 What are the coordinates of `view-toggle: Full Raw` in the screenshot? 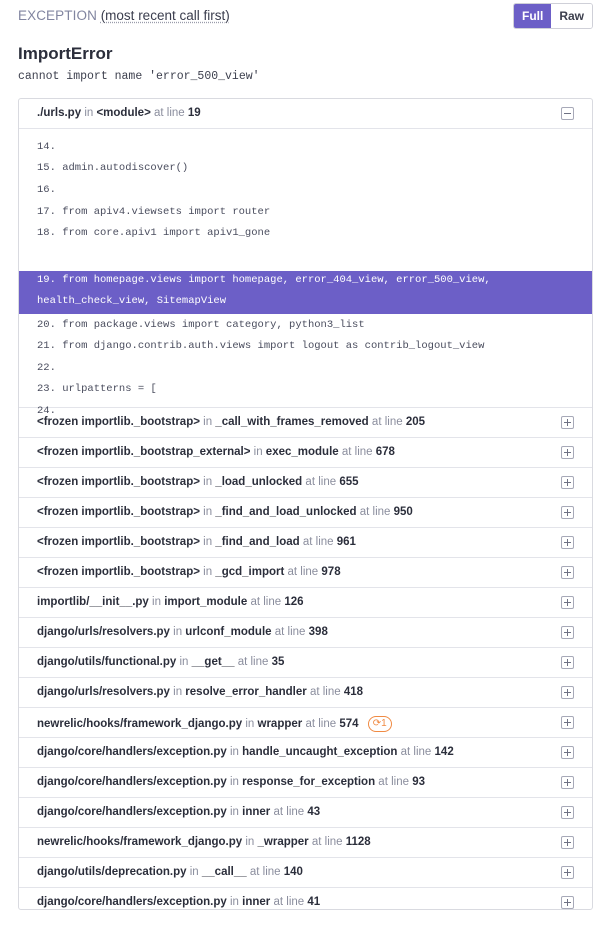 It's located at (552, 16).